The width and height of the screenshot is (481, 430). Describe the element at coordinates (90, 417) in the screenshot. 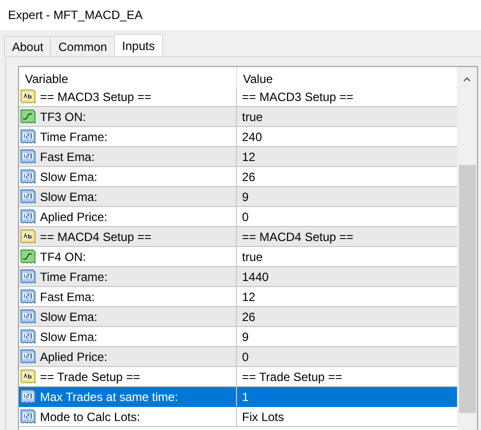

I see `variable-name: Mode to Calc Lots:` at that location.